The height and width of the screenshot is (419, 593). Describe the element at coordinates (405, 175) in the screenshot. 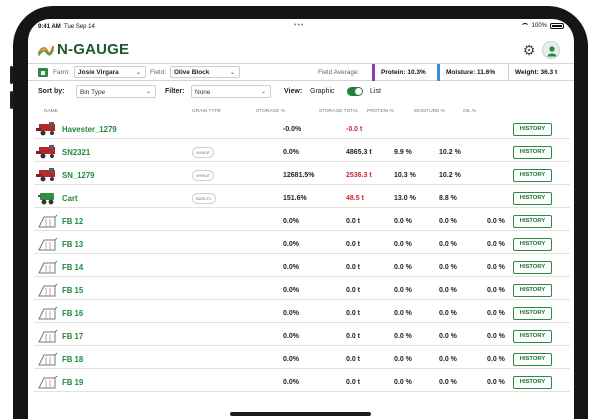

I see `row-protein: 10.3 %` at that location.